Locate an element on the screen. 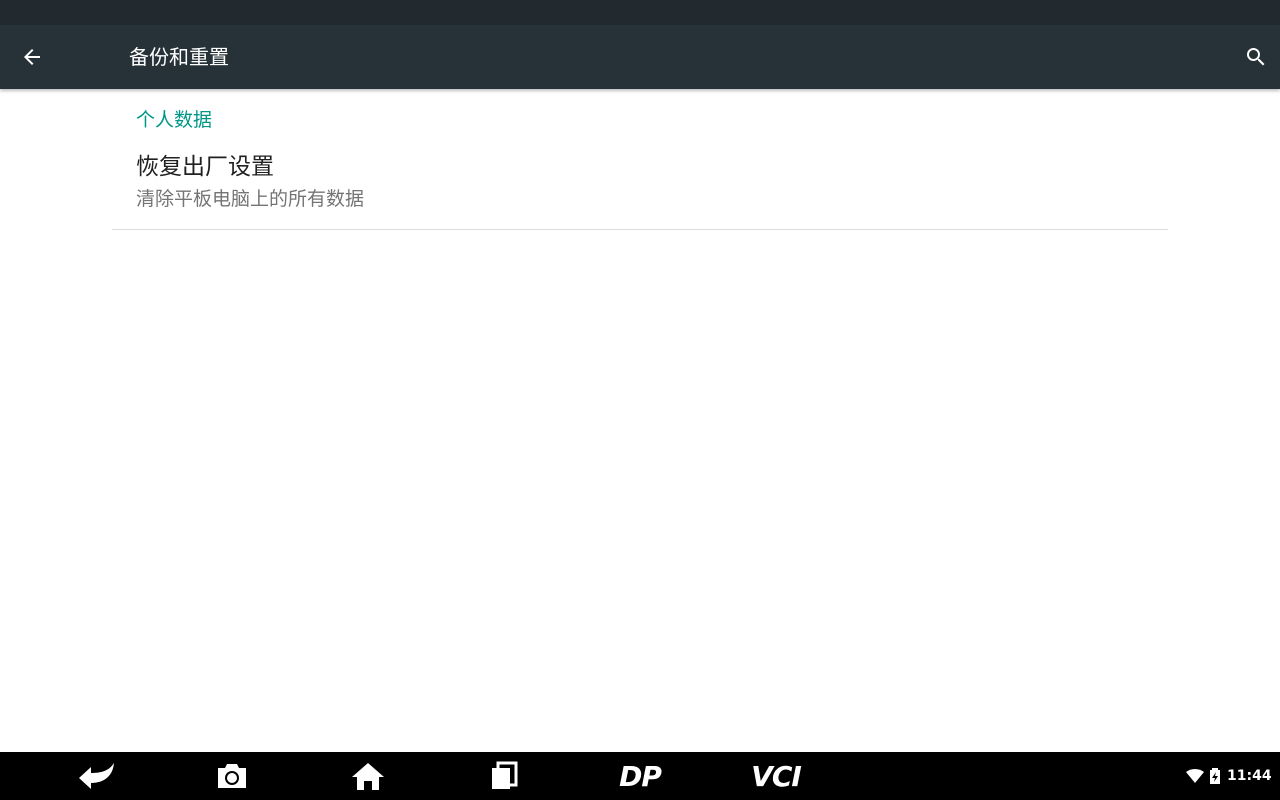  arrow-back-icon is located at coordinates (32, 57).